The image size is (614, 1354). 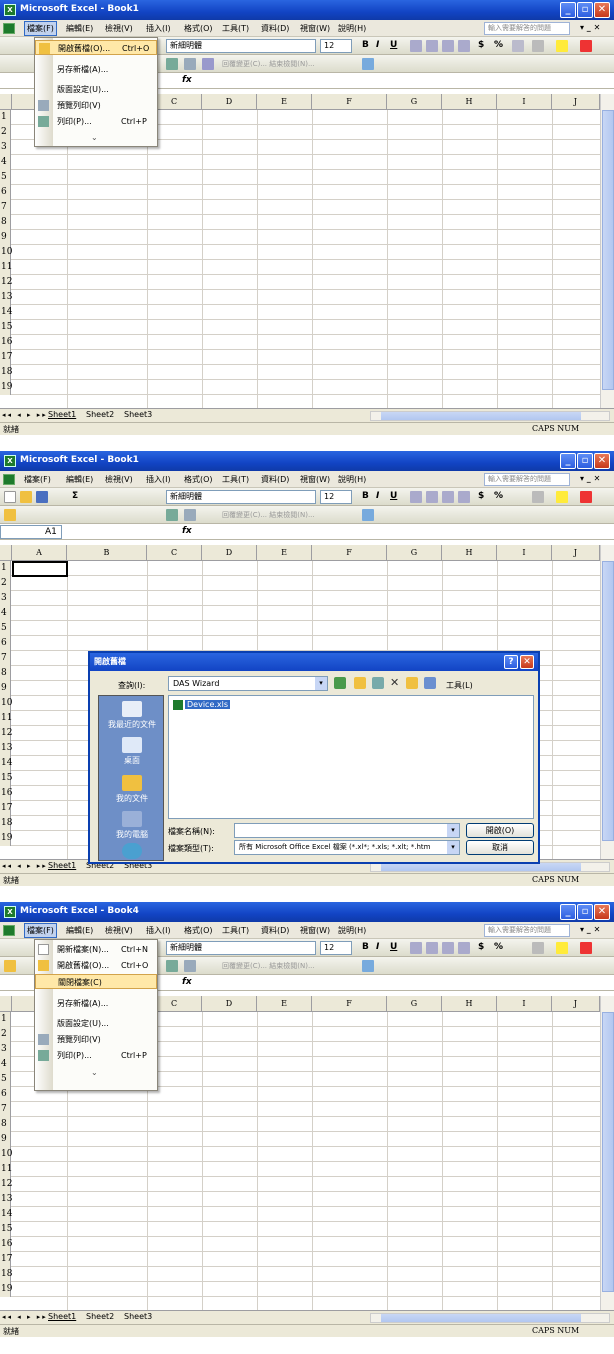 What do you see at coordinates (527, 662) in the screenshot?
I see `dialog-close-button: ✕` at bounding box center [527, 662].